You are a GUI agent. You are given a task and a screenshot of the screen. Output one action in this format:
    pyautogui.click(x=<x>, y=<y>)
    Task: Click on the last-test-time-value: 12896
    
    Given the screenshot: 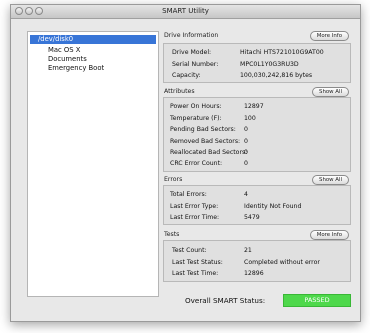 What is the action you would take?
    pyautogui.click(x=254, y=273)
    